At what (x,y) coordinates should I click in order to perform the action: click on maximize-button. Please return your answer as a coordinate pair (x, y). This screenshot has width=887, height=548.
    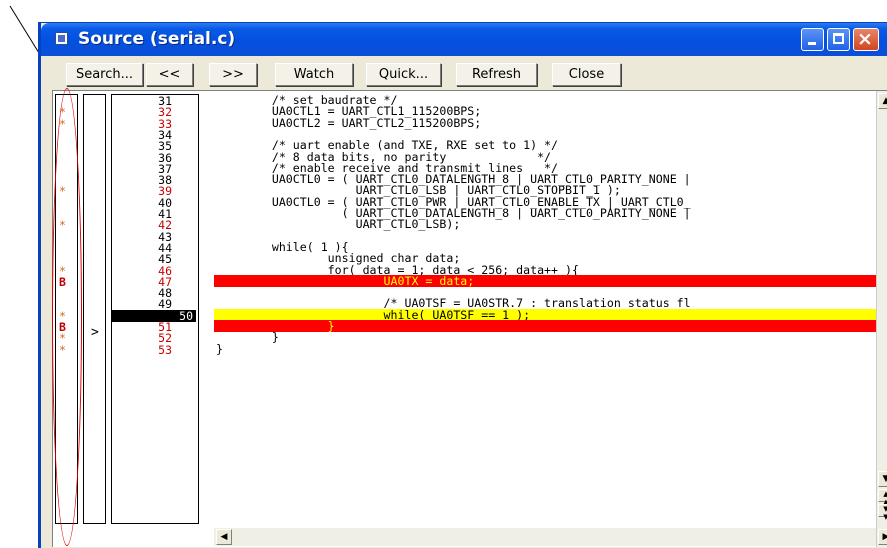
    Looking at the image, I should click on (838, 39).